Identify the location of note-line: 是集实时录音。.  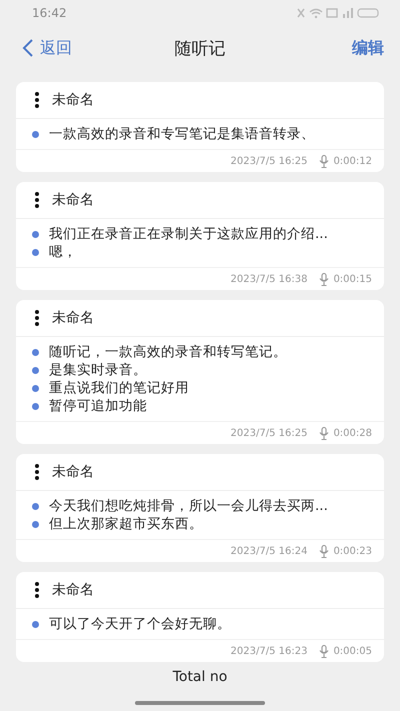
(98, 370).